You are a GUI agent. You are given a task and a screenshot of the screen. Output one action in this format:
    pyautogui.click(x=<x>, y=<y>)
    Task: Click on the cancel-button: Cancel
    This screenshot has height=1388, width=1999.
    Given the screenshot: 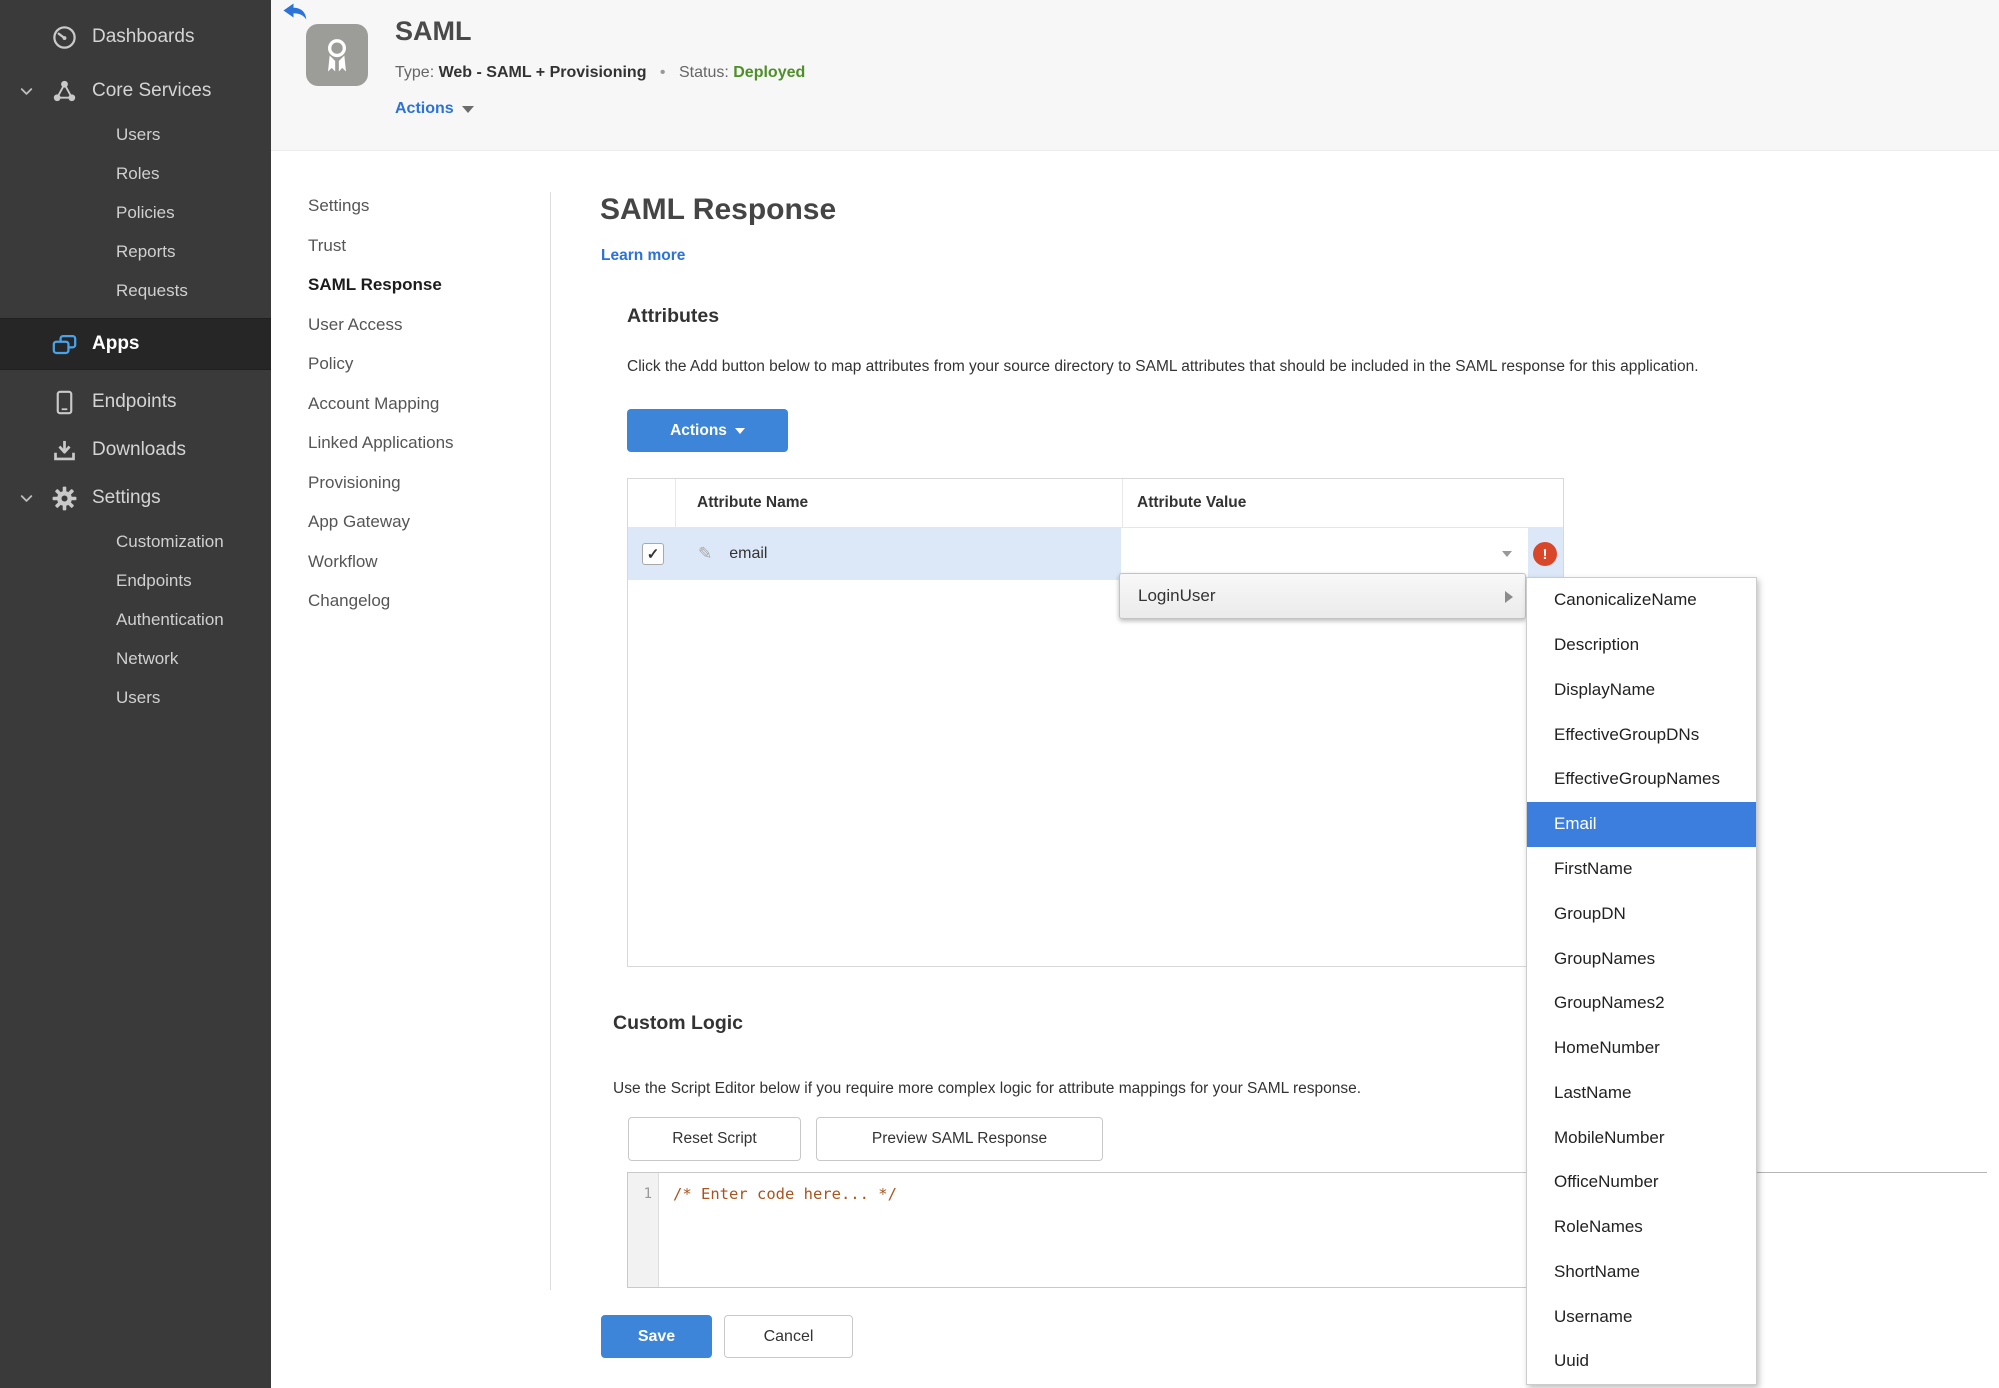 What is the action you would take?
    pyautogui.click(x=788, y=1336)
    